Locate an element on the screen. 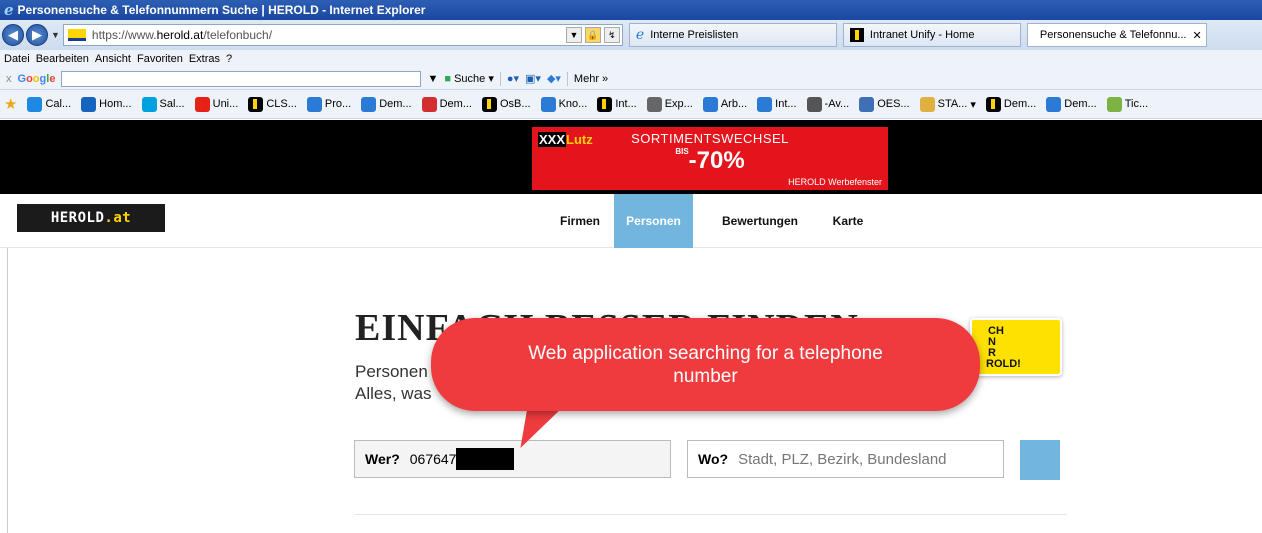  google-search-dropdown-icon: ▼ is located at coordinates (432, 79).